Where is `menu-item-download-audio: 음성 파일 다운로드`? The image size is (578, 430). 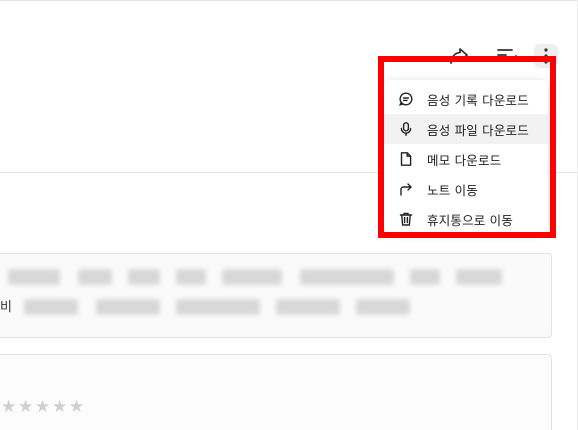 menu-item-download-audio: 음성 파일 다운로드 is located at coordinates (466, 129).